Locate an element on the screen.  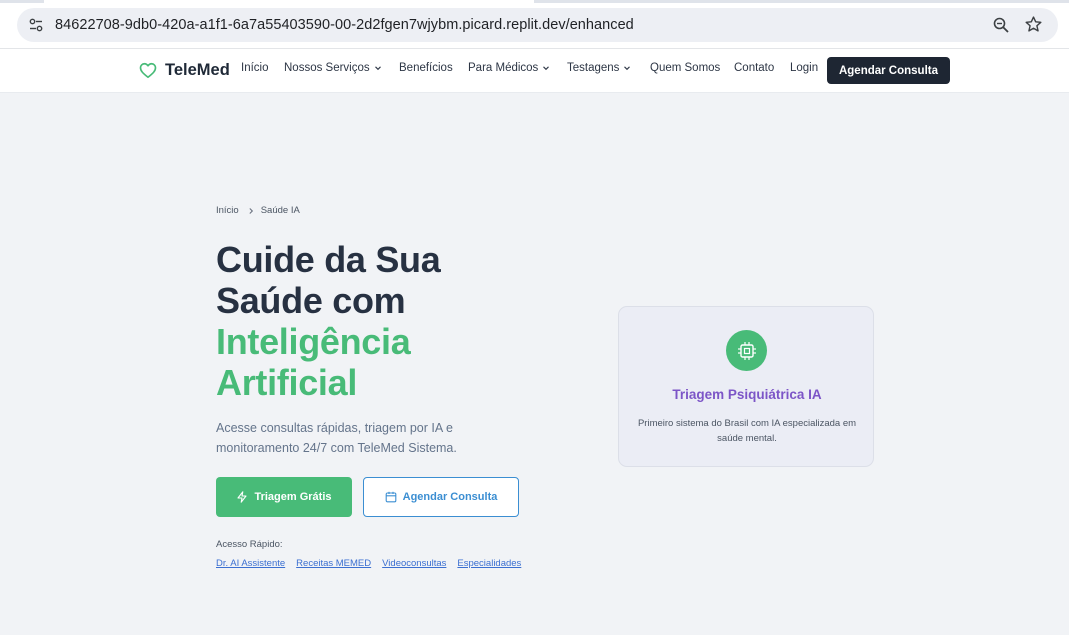
nav-label: Quem Somos is located at coordinates (685, 68).